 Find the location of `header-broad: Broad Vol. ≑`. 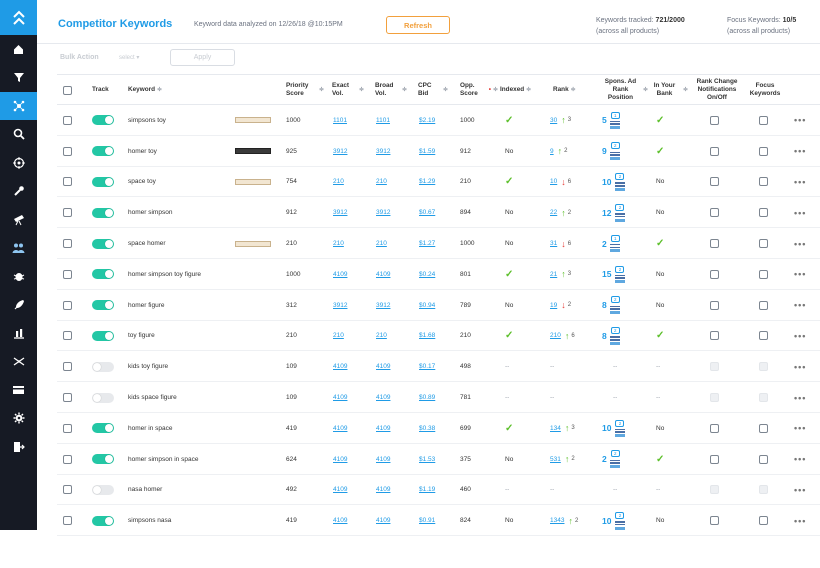

header-broad: Broad Vol. ≑ is located at coordinates (391, 90).